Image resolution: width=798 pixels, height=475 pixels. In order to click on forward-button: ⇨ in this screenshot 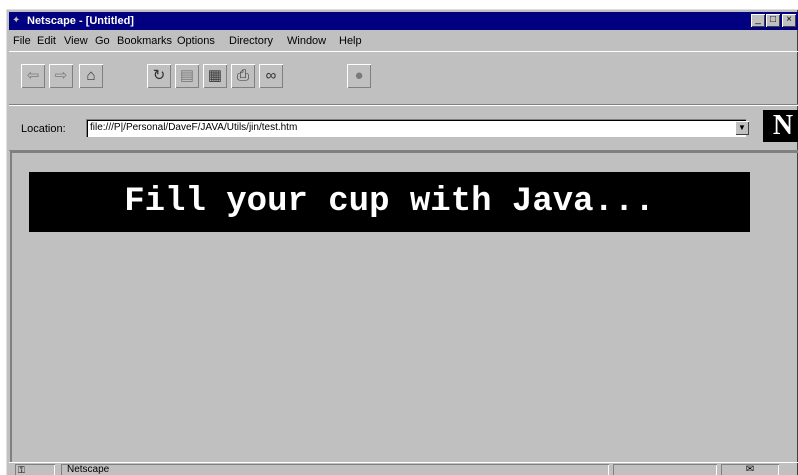, I will do `click(61, 76)`.